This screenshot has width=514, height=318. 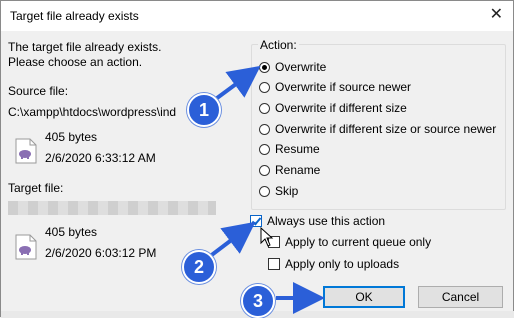 What do you see at coordinates (204, 110) in the screenshot?
I see `callout-badge-1: 1` at bounding box center [204, 110].